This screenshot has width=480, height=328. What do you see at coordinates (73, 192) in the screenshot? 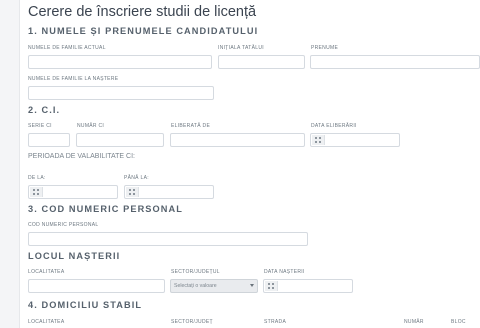
I see `valid-from-input` at bounding box center [73, 192].